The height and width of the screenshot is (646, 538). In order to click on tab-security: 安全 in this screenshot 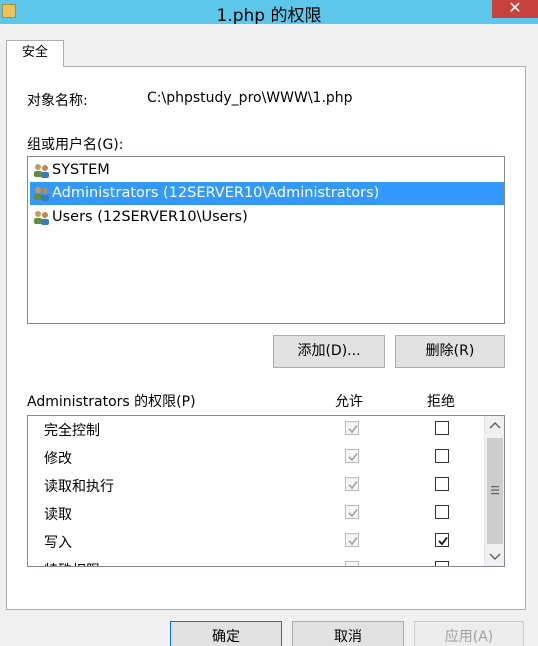, I will do `click(35, 53)`.